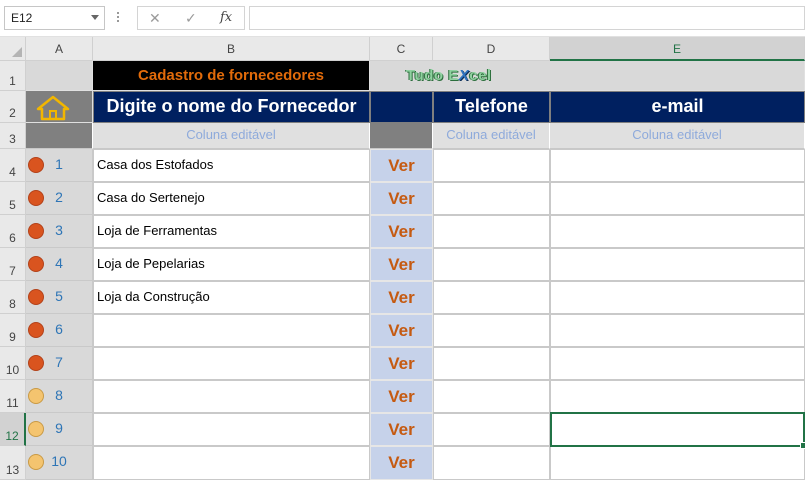 This screenshot has height=480, width=805. I want to click on chevron-down-icon, so click(95, 17).